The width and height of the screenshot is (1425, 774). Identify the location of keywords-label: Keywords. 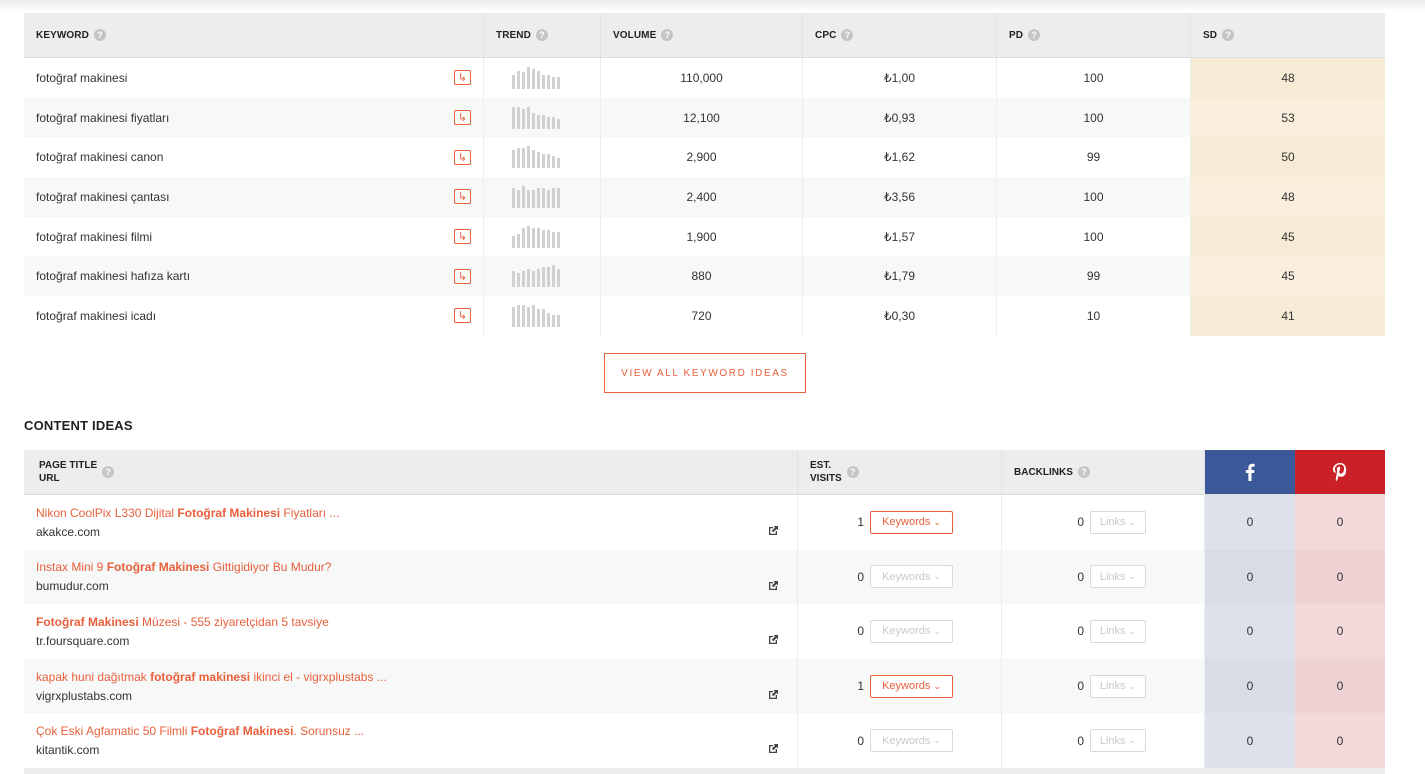
(906, 631).